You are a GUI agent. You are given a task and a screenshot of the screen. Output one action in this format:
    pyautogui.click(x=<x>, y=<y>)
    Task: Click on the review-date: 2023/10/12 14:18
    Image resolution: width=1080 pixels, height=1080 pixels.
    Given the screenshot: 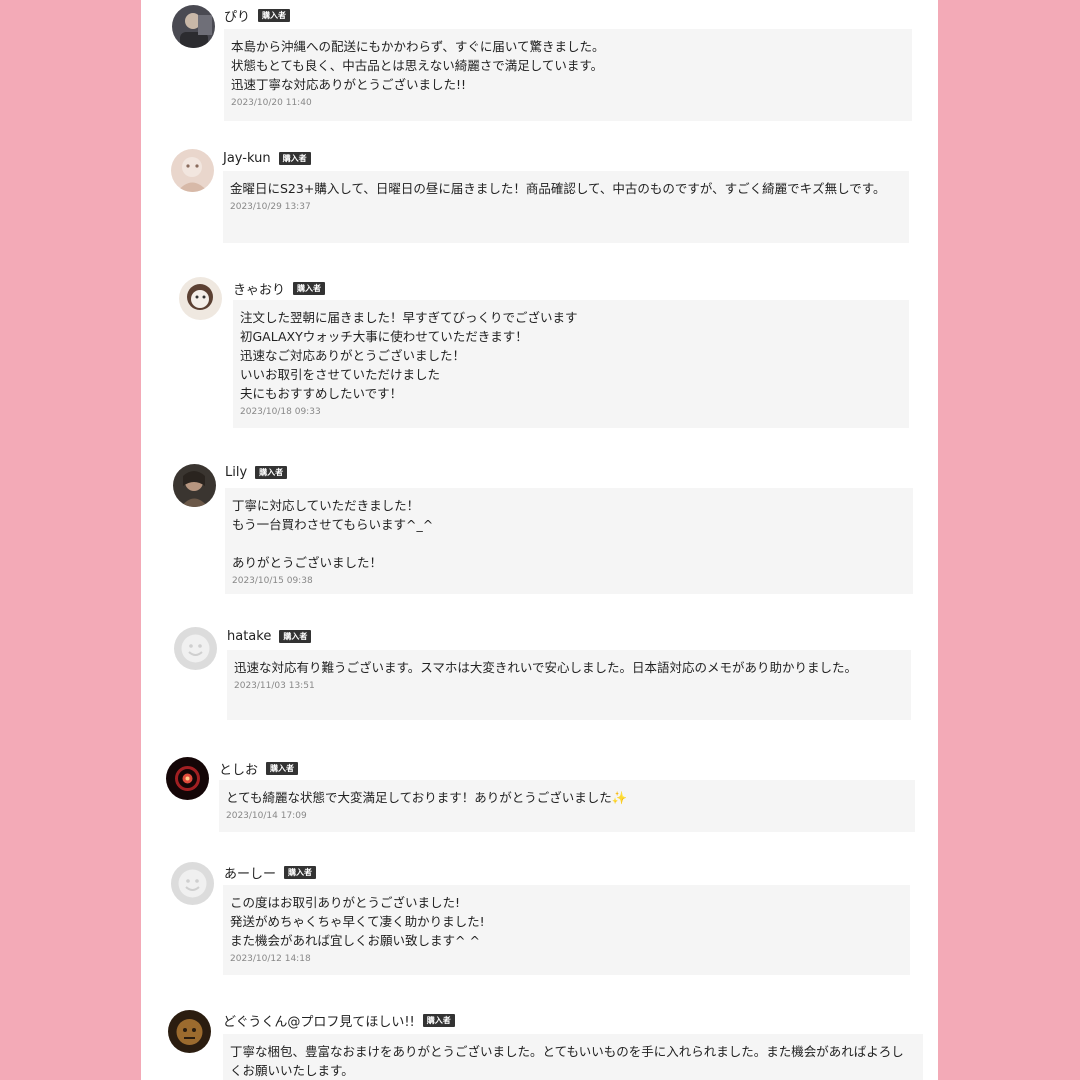 What is the action you would take?
    pyautogui.click(x=270, y=959)
    